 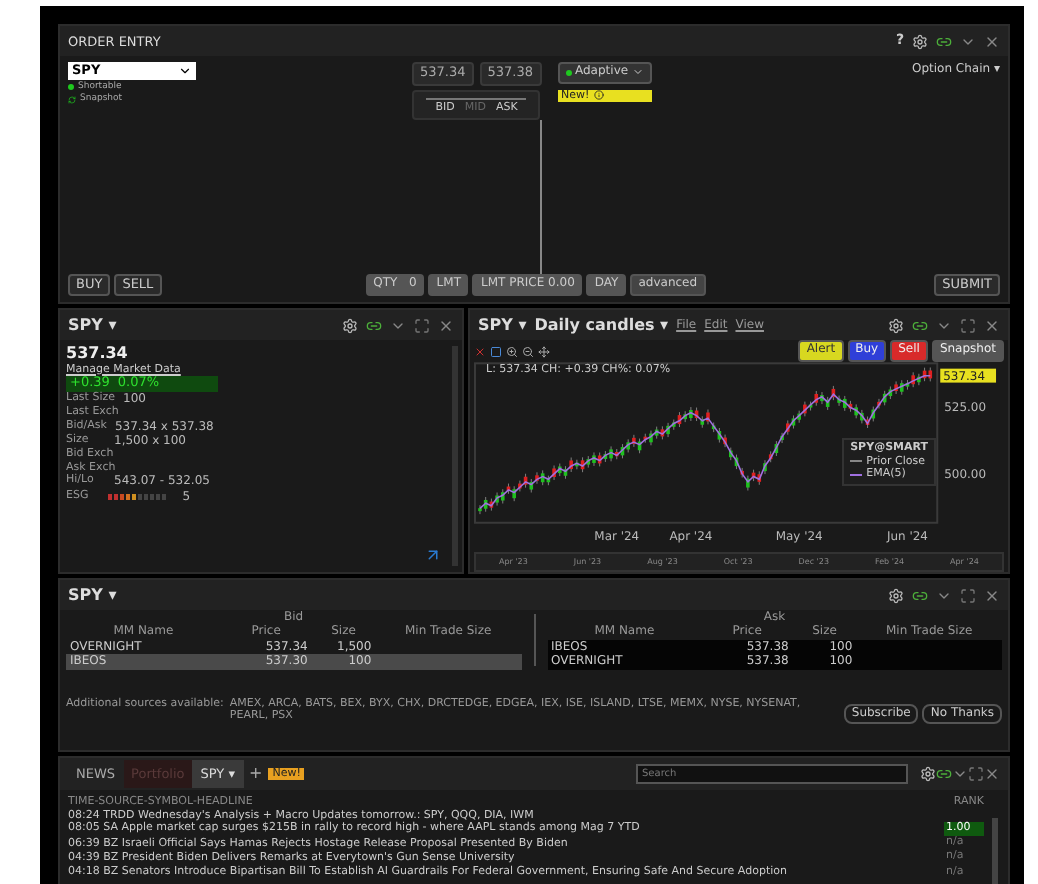 I want to click on last-price: 537.34, so click(x=98, y=353).